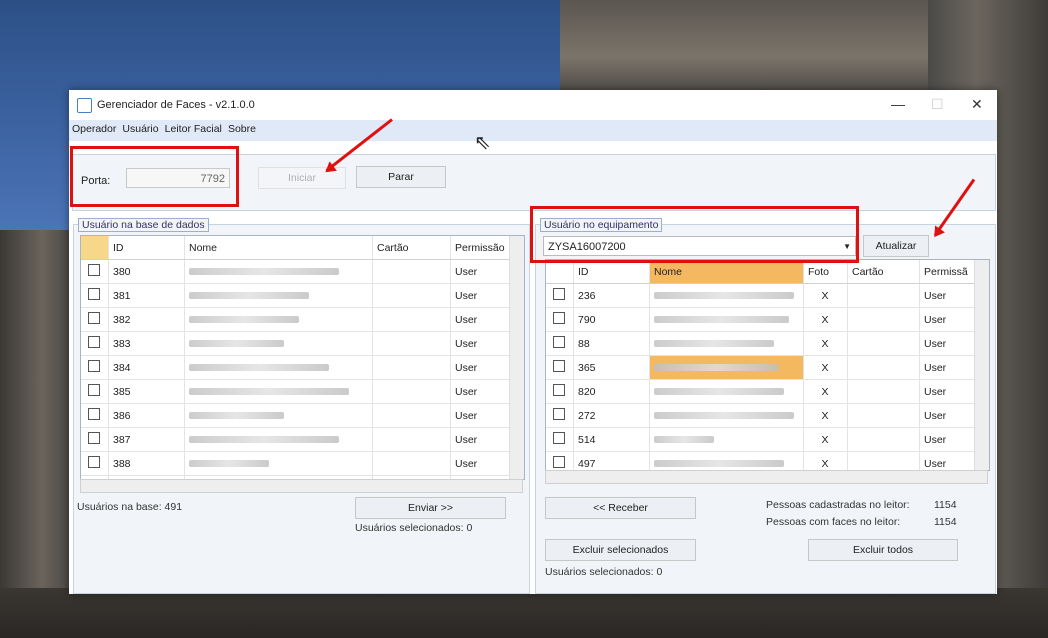 This screenshot has height=638, width=1048. Describe the element at coordinates (295, 295) in the screenshot. I see `table-row: 381 User` at that location.